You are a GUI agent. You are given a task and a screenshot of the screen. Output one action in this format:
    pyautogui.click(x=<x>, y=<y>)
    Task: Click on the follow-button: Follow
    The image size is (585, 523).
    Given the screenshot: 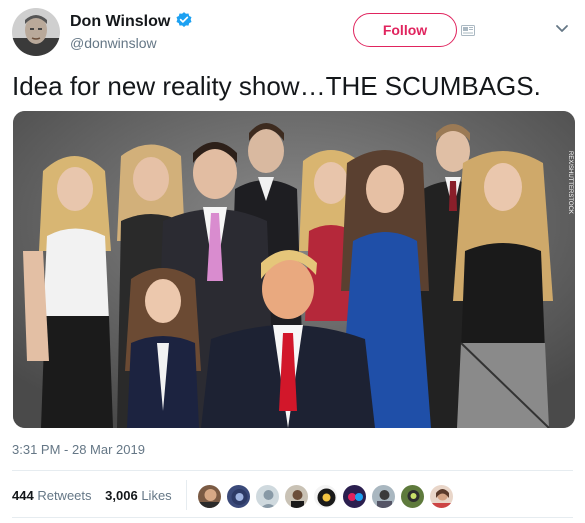 What is the action you would take?
    pyautogui.click(x=405, y=30)
    